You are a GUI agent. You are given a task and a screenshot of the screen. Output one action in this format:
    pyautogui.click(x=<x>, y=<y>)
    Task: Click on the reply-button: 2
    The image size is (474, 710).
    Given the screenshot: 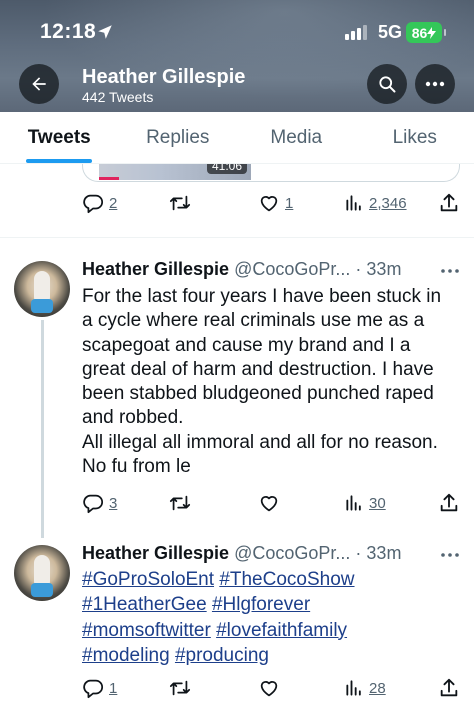 What is the action you would take?
    pyautogui.click(x=99, y=203)
    